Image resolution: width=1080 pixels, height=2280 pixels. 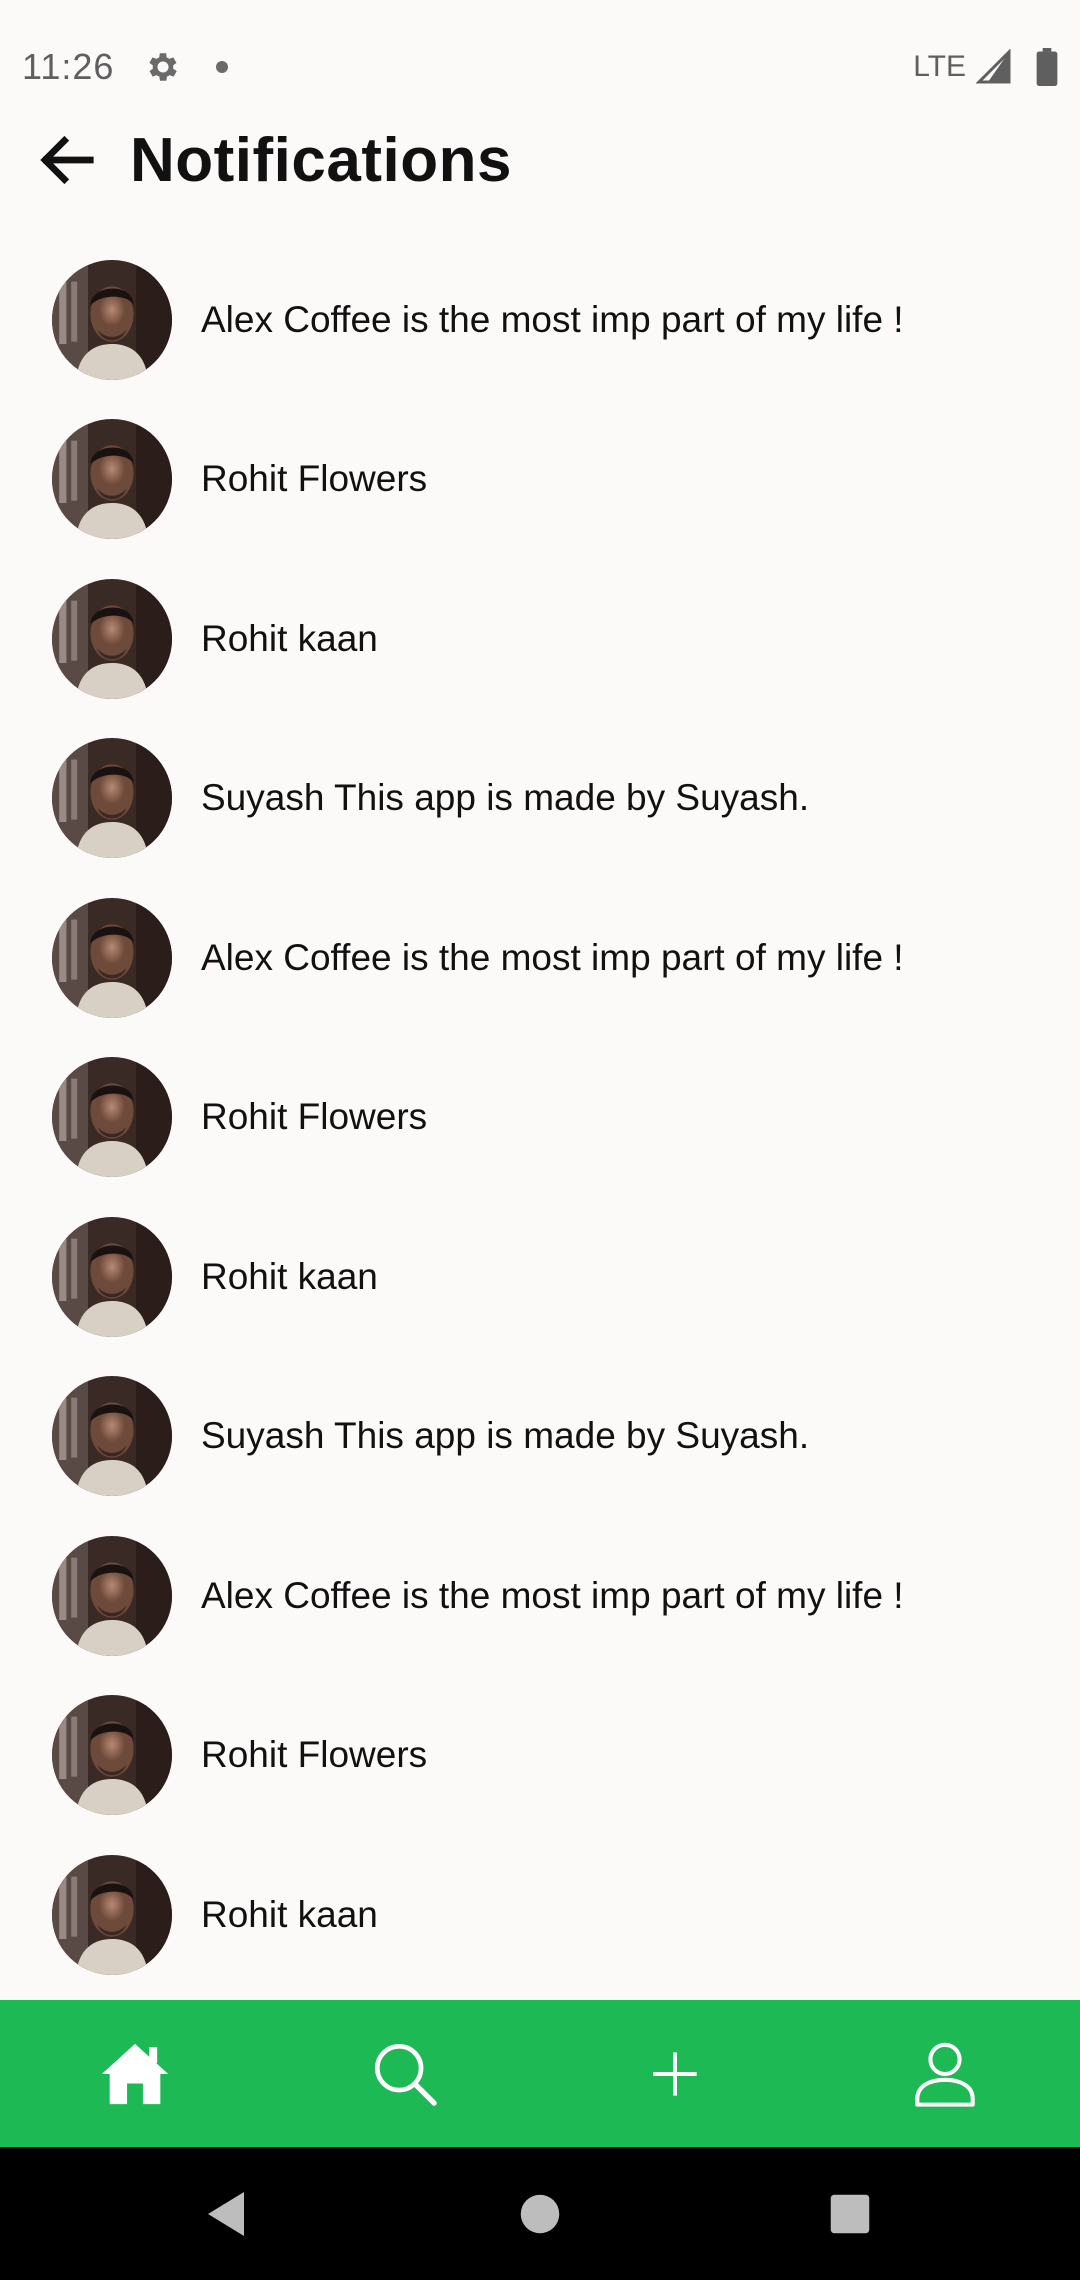 I want to click on network-type: LTE, so click(x=939, y=66).